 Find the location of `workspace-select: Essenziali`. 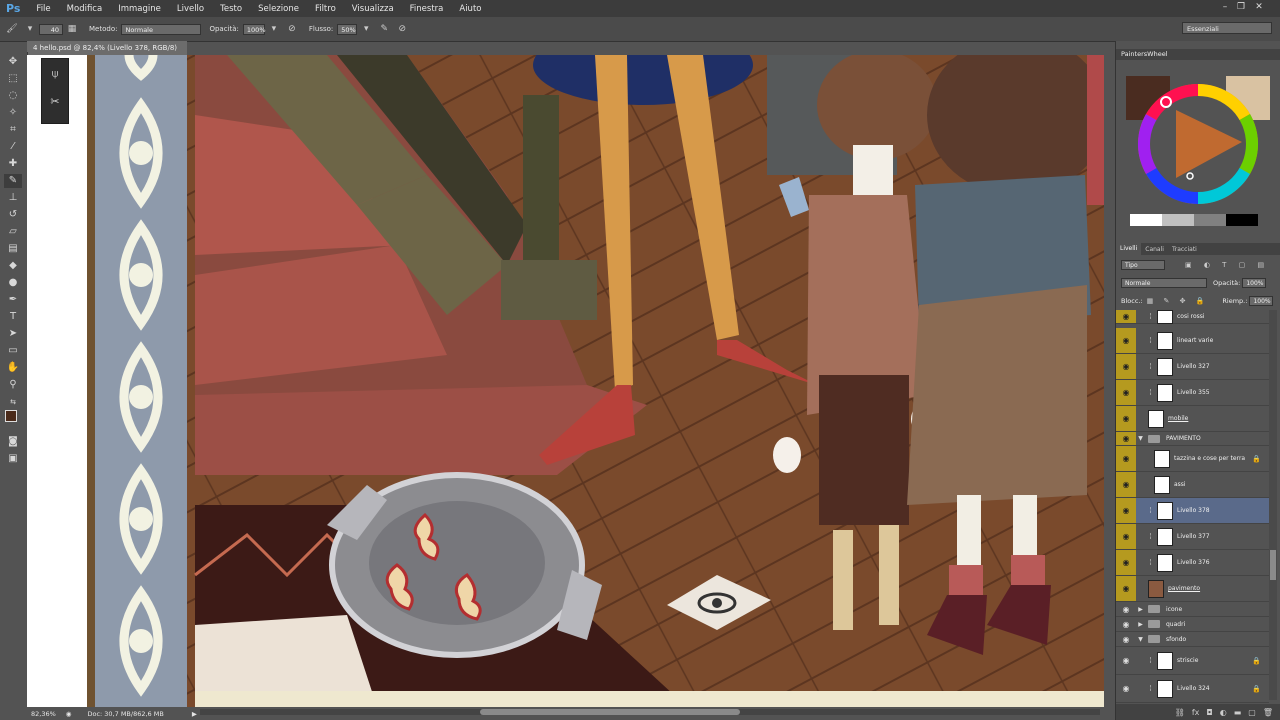

workspace-select: Essenziali is located at coordinates (1227, 28).